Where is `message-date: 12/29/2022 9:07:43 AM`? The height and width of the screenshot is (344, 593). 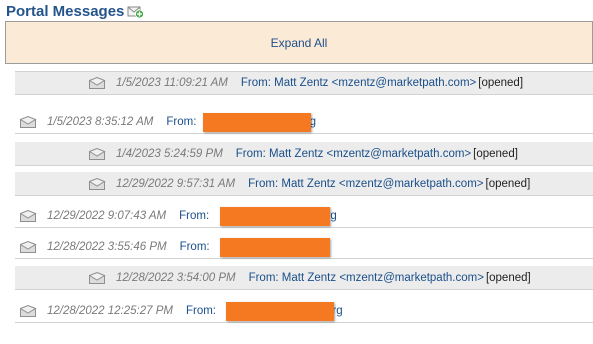 message-date: 12/29/2022 9:07:43 AM is located at coordinates (107, 215).